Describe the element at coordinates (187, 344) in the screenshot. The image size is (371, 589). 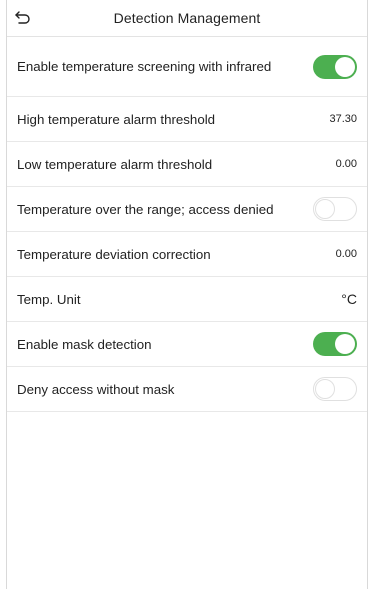
I see `setting-row-mask-detection: Enable mask detection` at that location.